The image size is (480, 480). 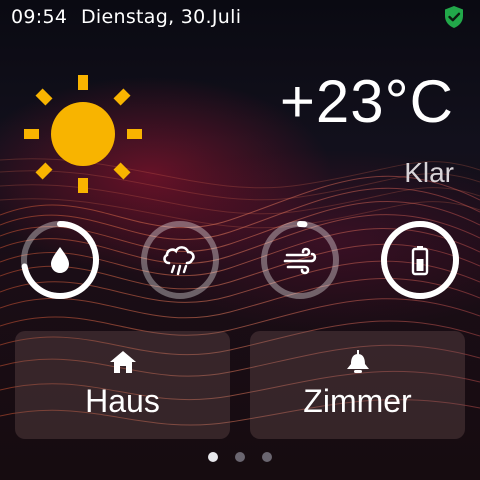 I want to click on battery-icon, so click(x=420, y=261).